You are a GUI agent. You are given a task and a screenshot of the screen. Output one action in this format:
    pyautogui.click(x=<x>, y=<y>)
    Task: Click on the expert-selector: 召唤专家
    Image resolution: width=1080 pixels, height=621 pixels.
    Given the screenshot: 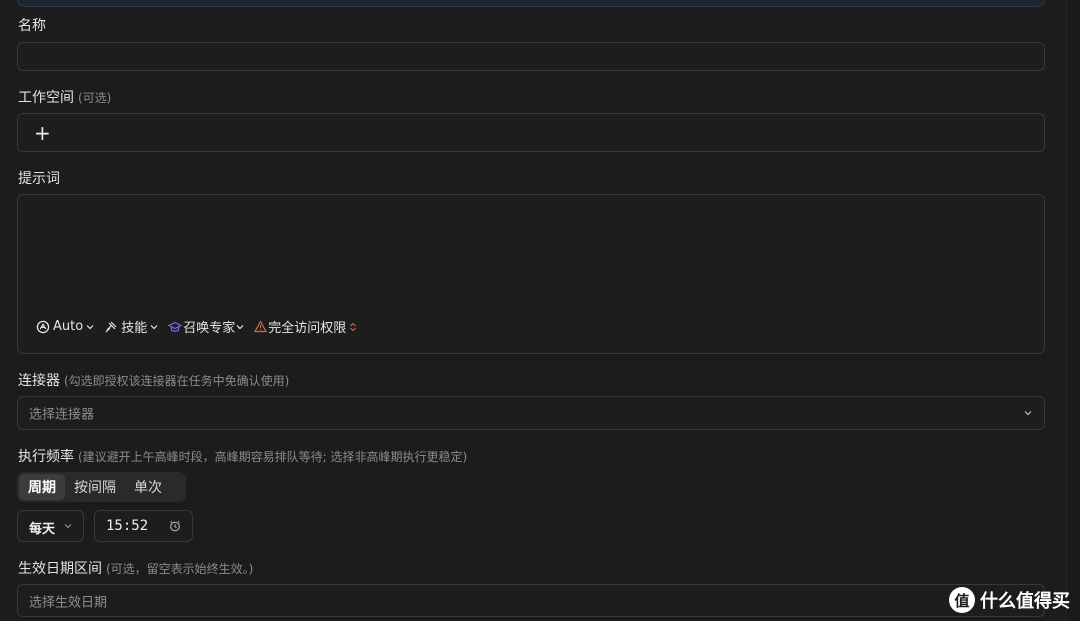 What is the action you would take?
    pyautogui.click(x=206, y=326)
    